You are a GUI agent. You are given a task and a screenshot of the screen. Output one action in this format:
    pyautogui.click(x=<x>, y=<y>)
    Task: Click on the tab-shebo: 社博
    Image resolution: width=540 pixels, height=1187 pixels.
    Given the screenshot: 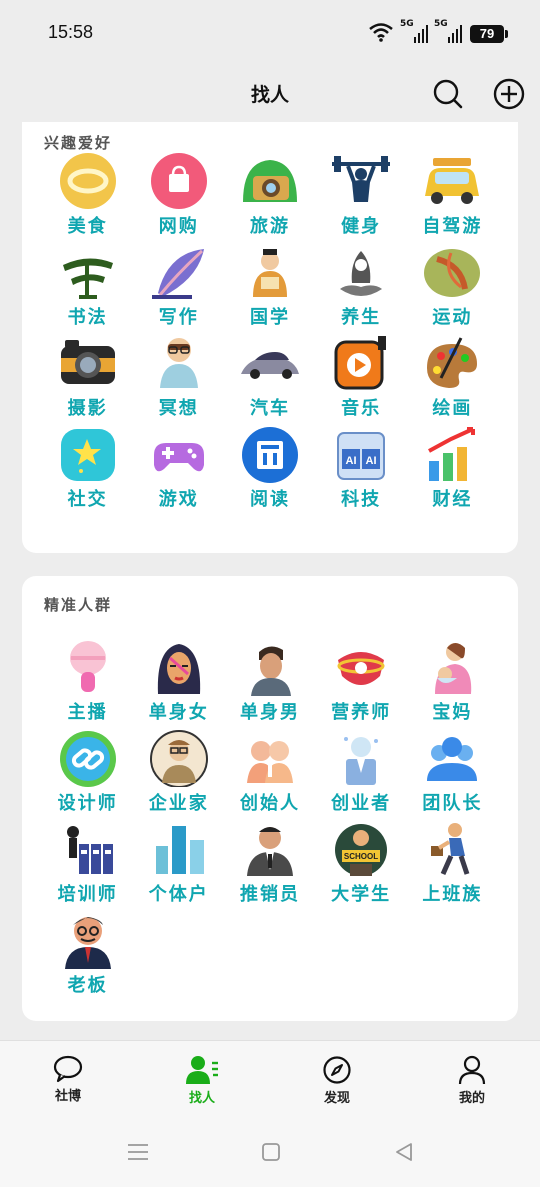 What is the action you would take?
    pyautogui.click(x=68, y=1079)
    